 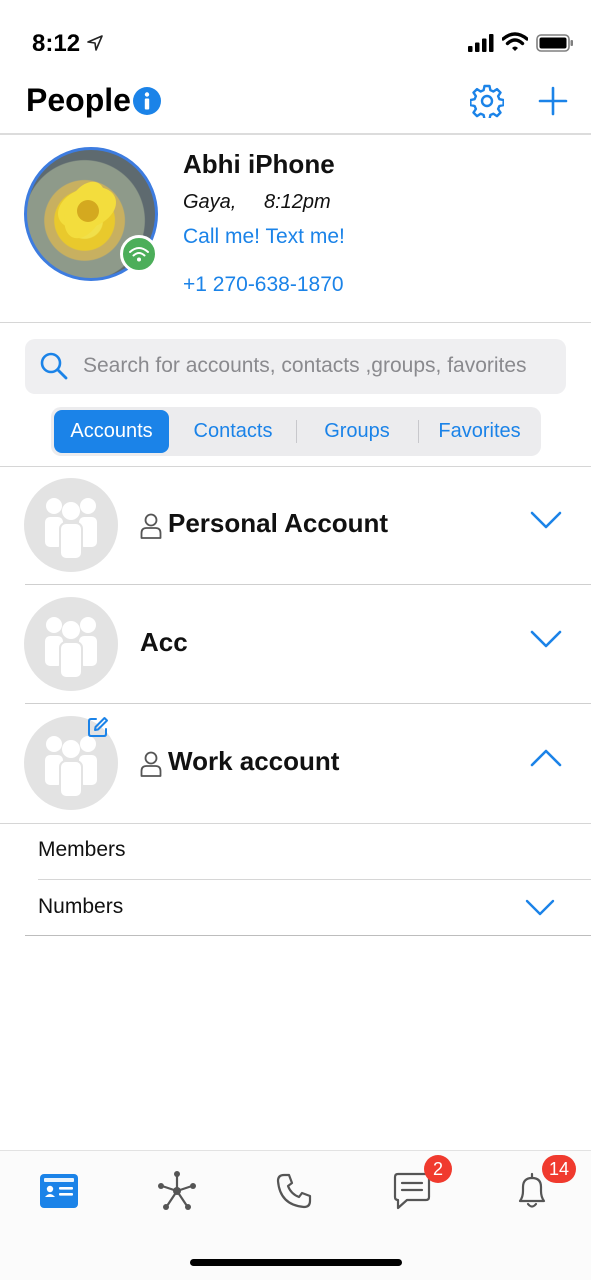 What do you see at coordinates (295, 851) in the screenshot?
I see `section-row-members: Members` at bounding box center [295, 851].